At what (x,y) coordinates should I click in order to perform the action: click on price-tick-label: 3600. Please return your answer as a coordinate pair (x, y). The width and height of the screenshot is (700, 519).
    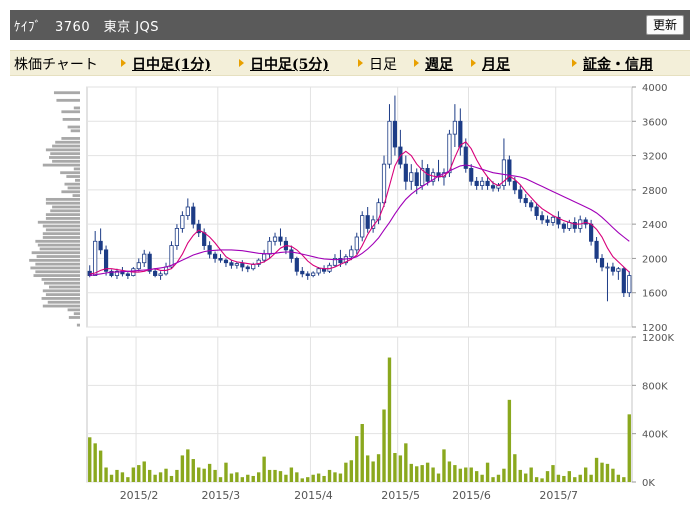
    Looking at the image, I should click on (654, 122).